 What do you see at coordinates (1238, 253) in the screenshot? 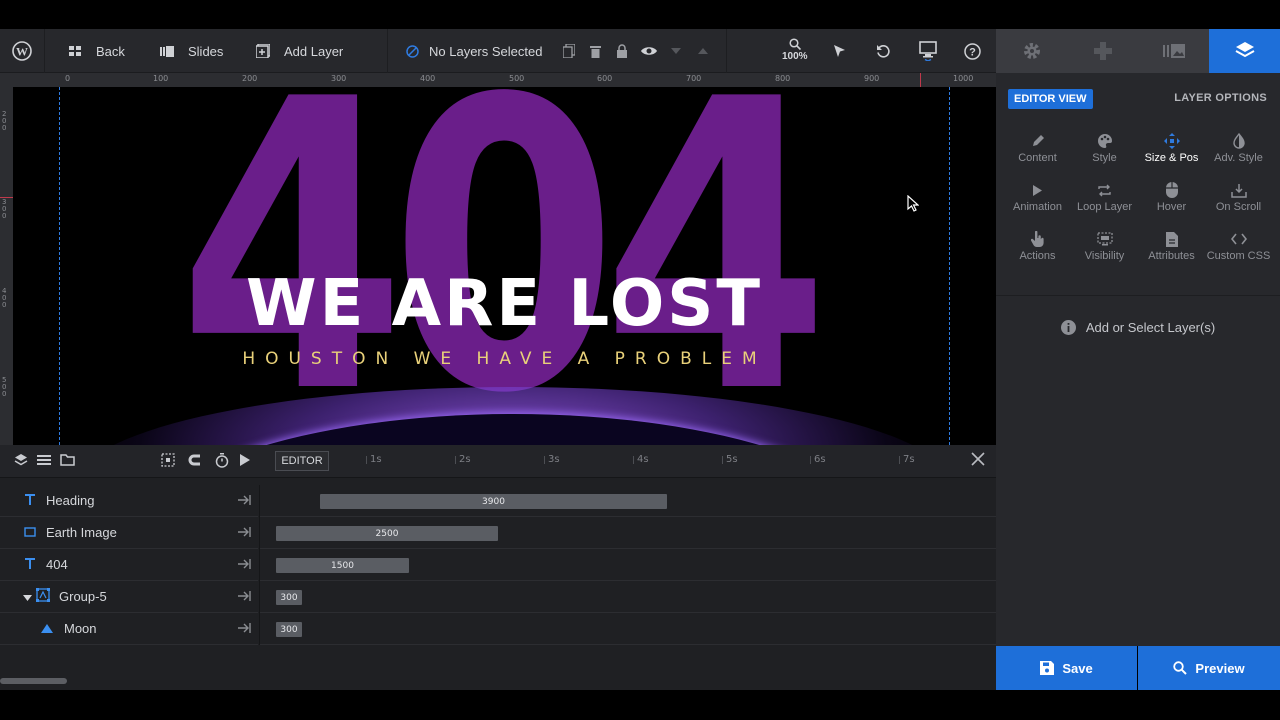
I see `option-custom-css: Custom CSS` at bounding box center [1238, 253].